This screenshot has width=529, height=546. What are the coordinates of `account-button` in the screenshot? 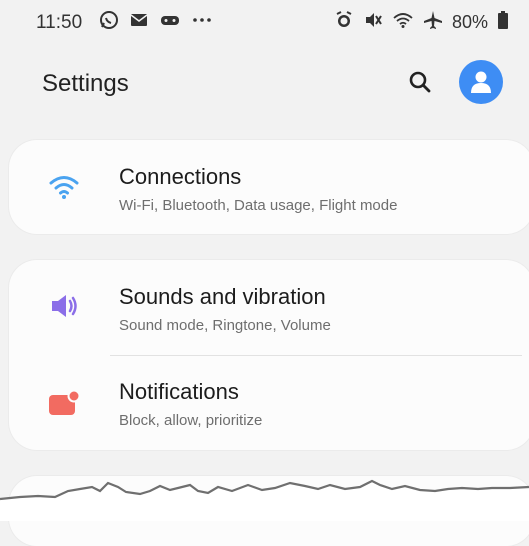 It's located at (481, 82).